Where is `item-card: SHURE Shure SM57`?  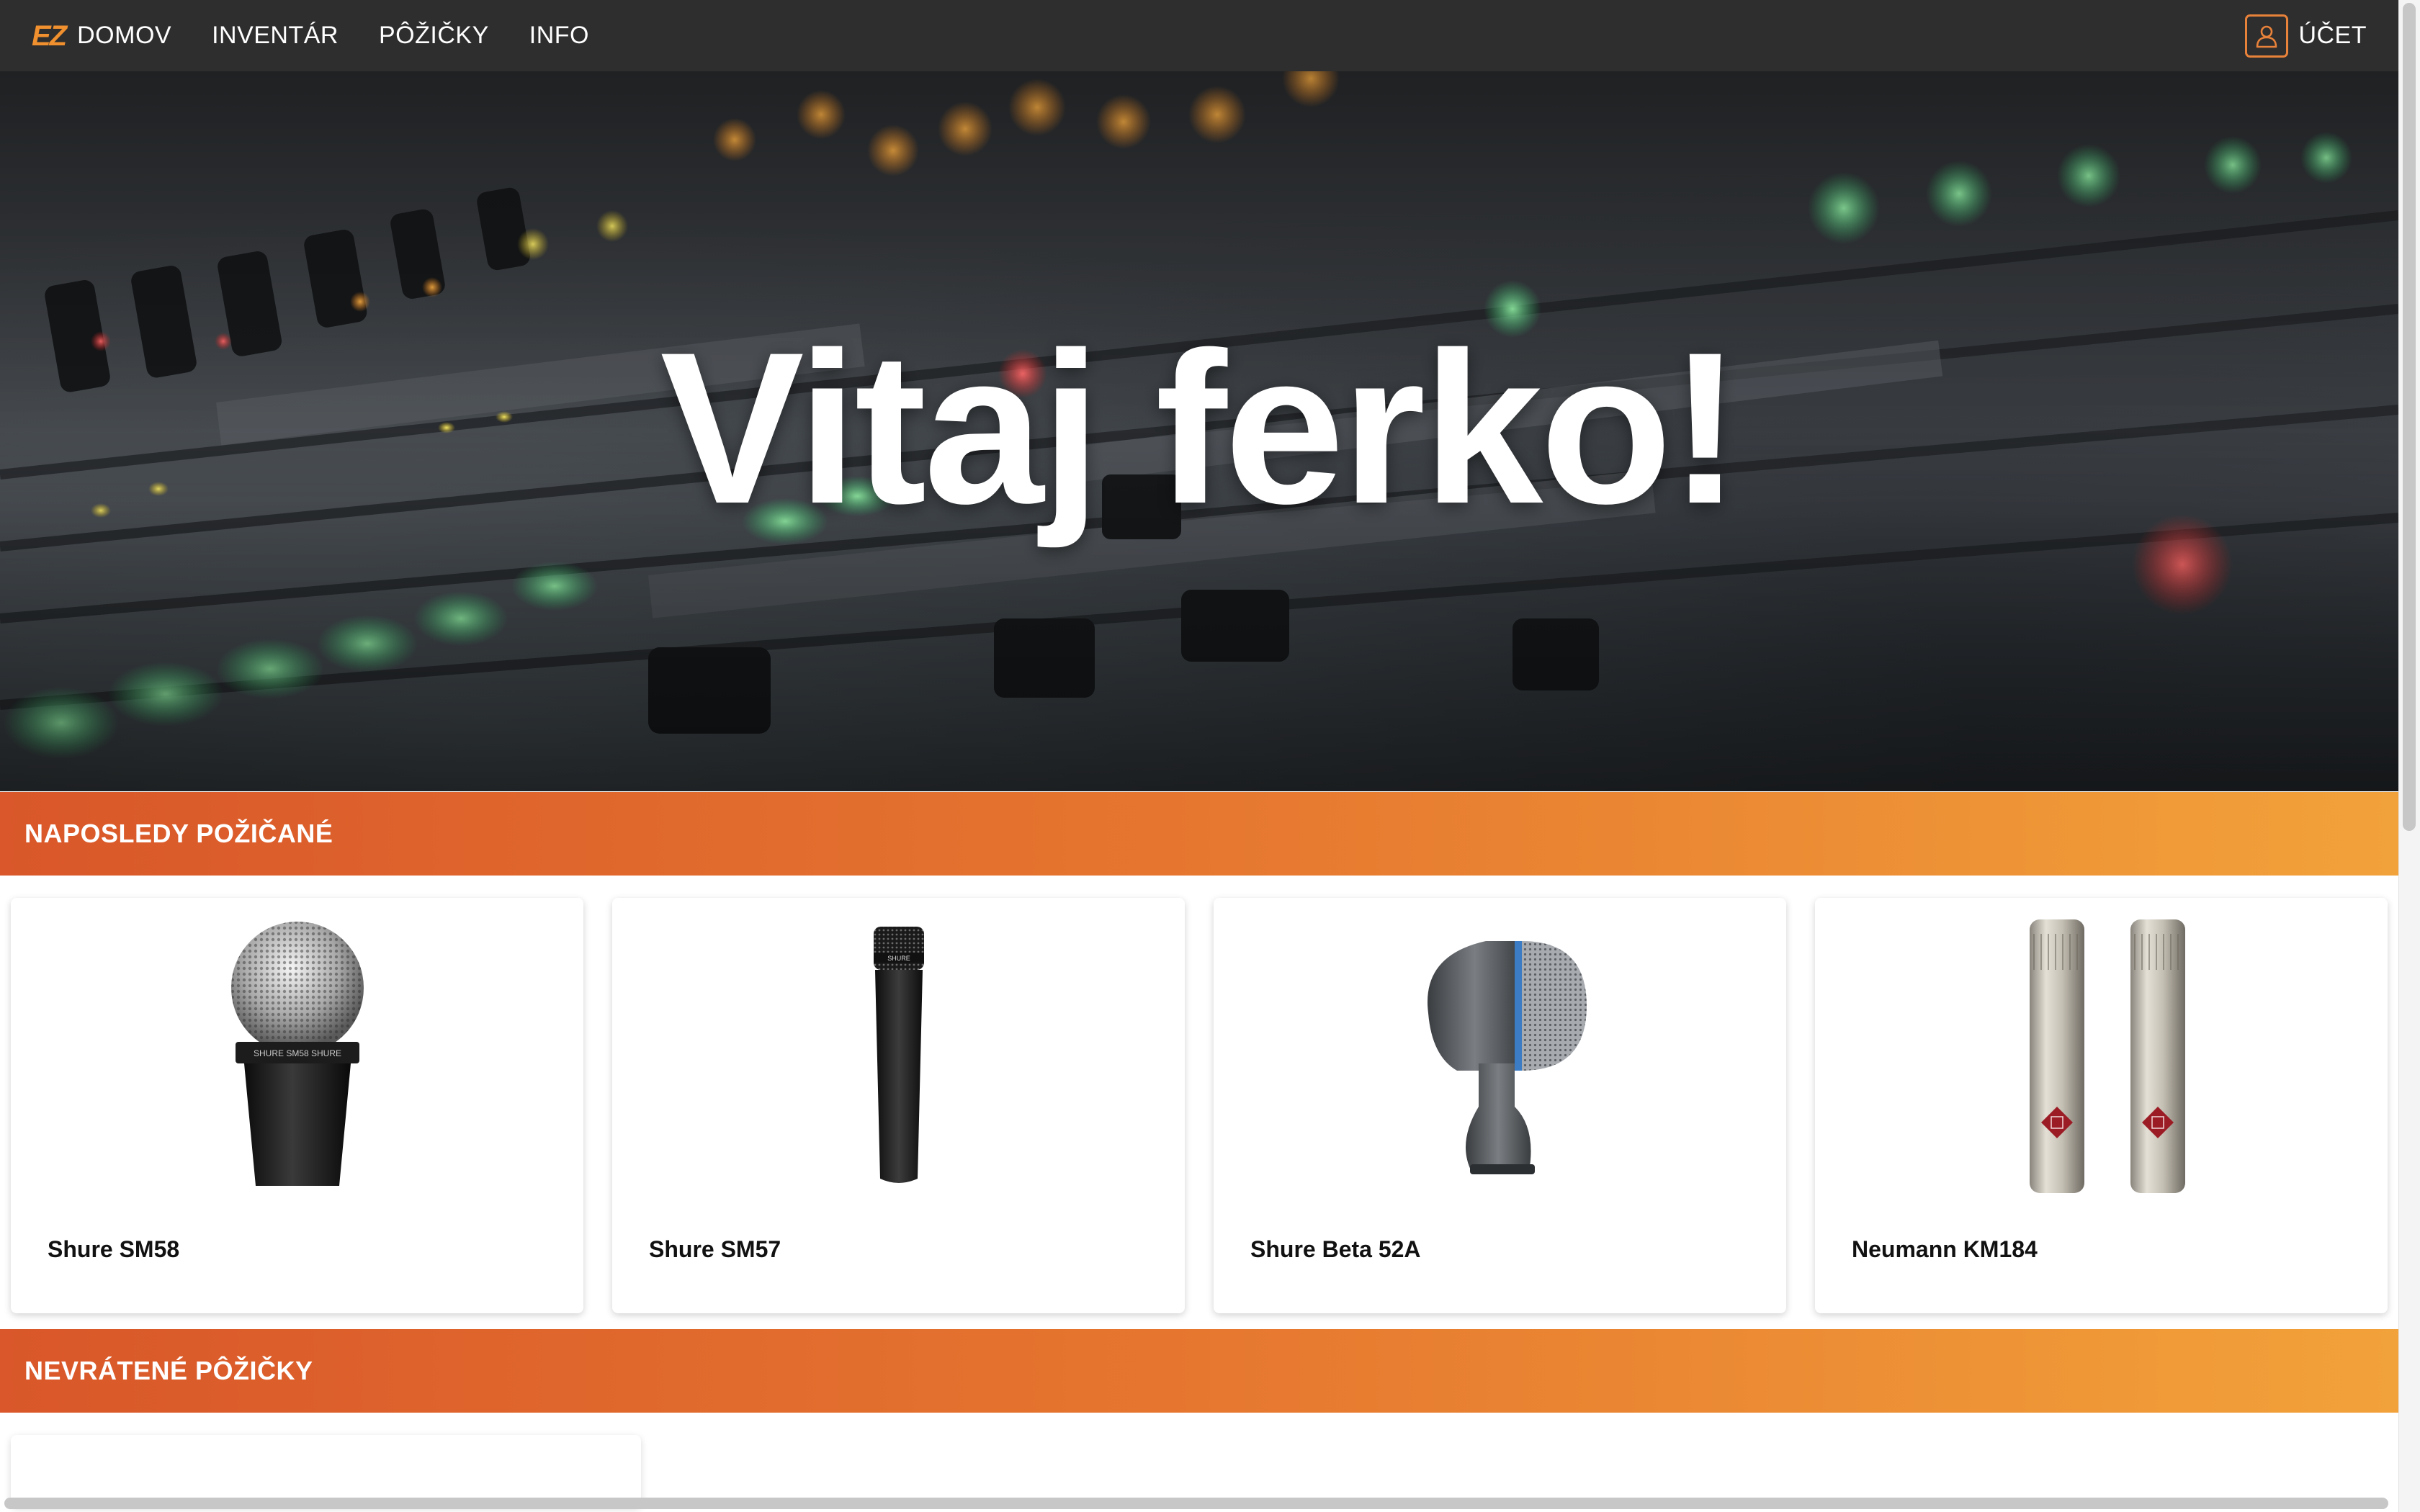
item-card: SHURE Shure SM57 is located at coordinates (898, 1105).